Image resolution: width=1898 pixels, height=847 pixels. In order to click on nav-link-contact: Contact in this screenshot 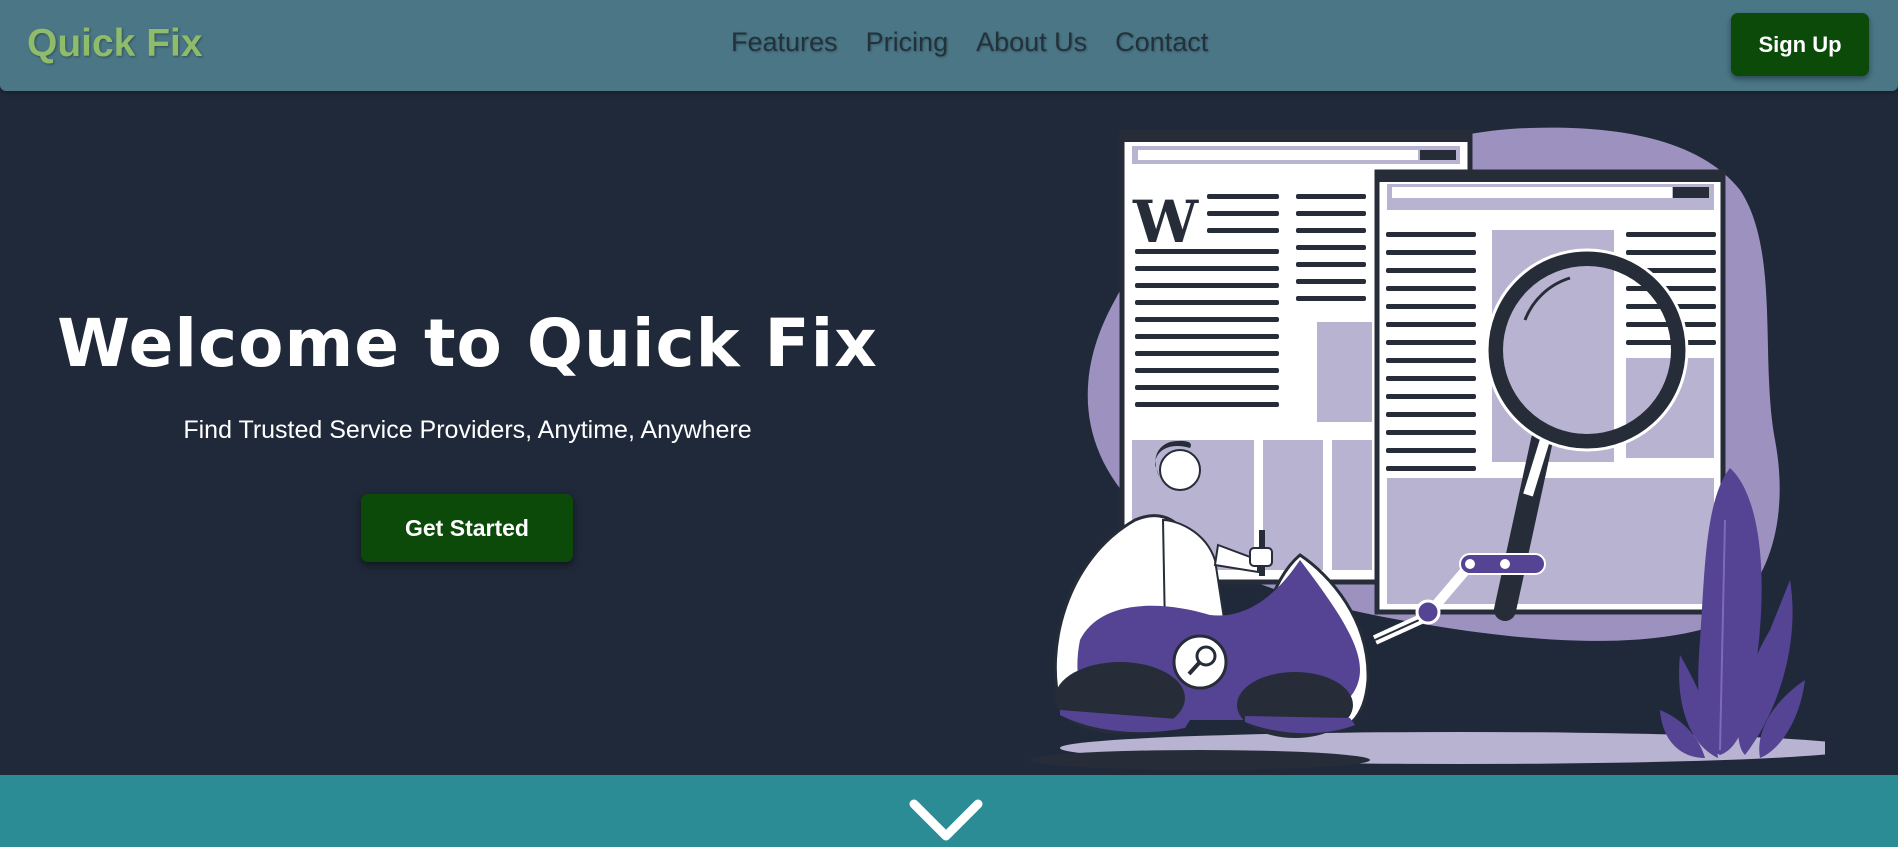, I will do `click(1161, 42)`.